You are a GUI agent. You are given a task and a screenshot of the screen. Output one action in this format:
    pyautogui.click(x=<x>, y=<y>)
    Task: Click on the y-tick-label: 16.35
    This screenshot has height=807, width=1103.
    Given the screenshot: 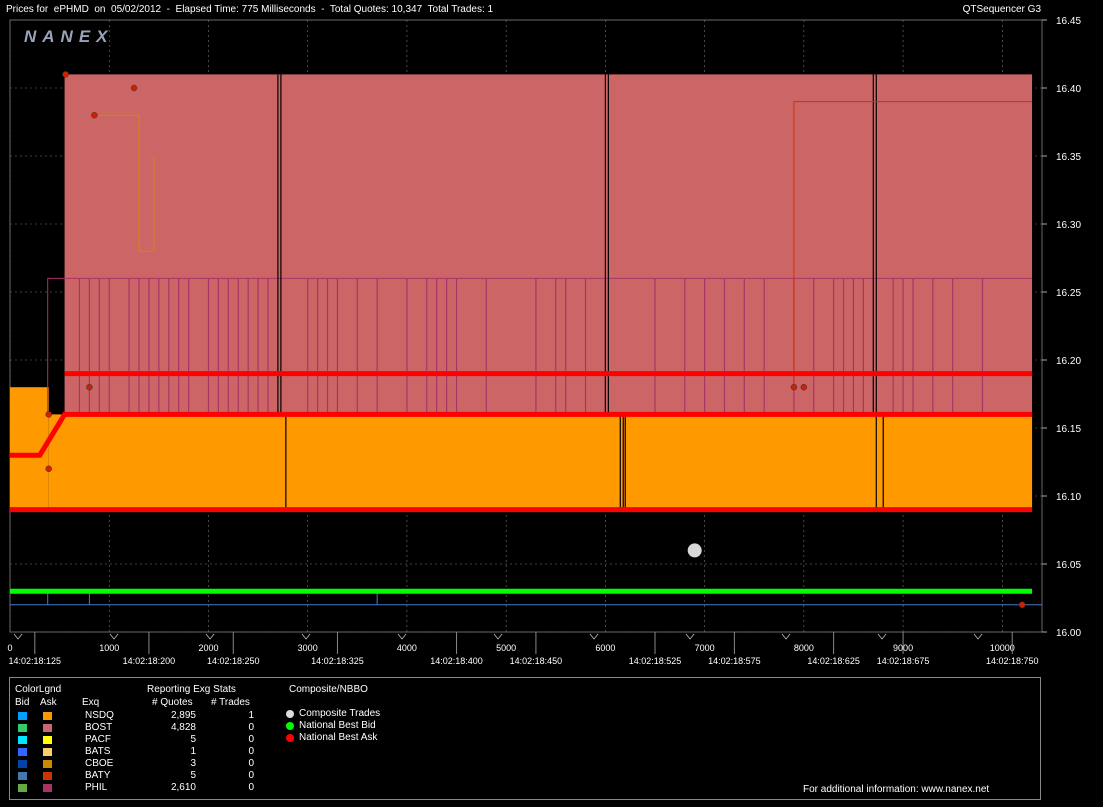 What is the action you would take?
    pyautogui.click(x=1068, y=157)
    